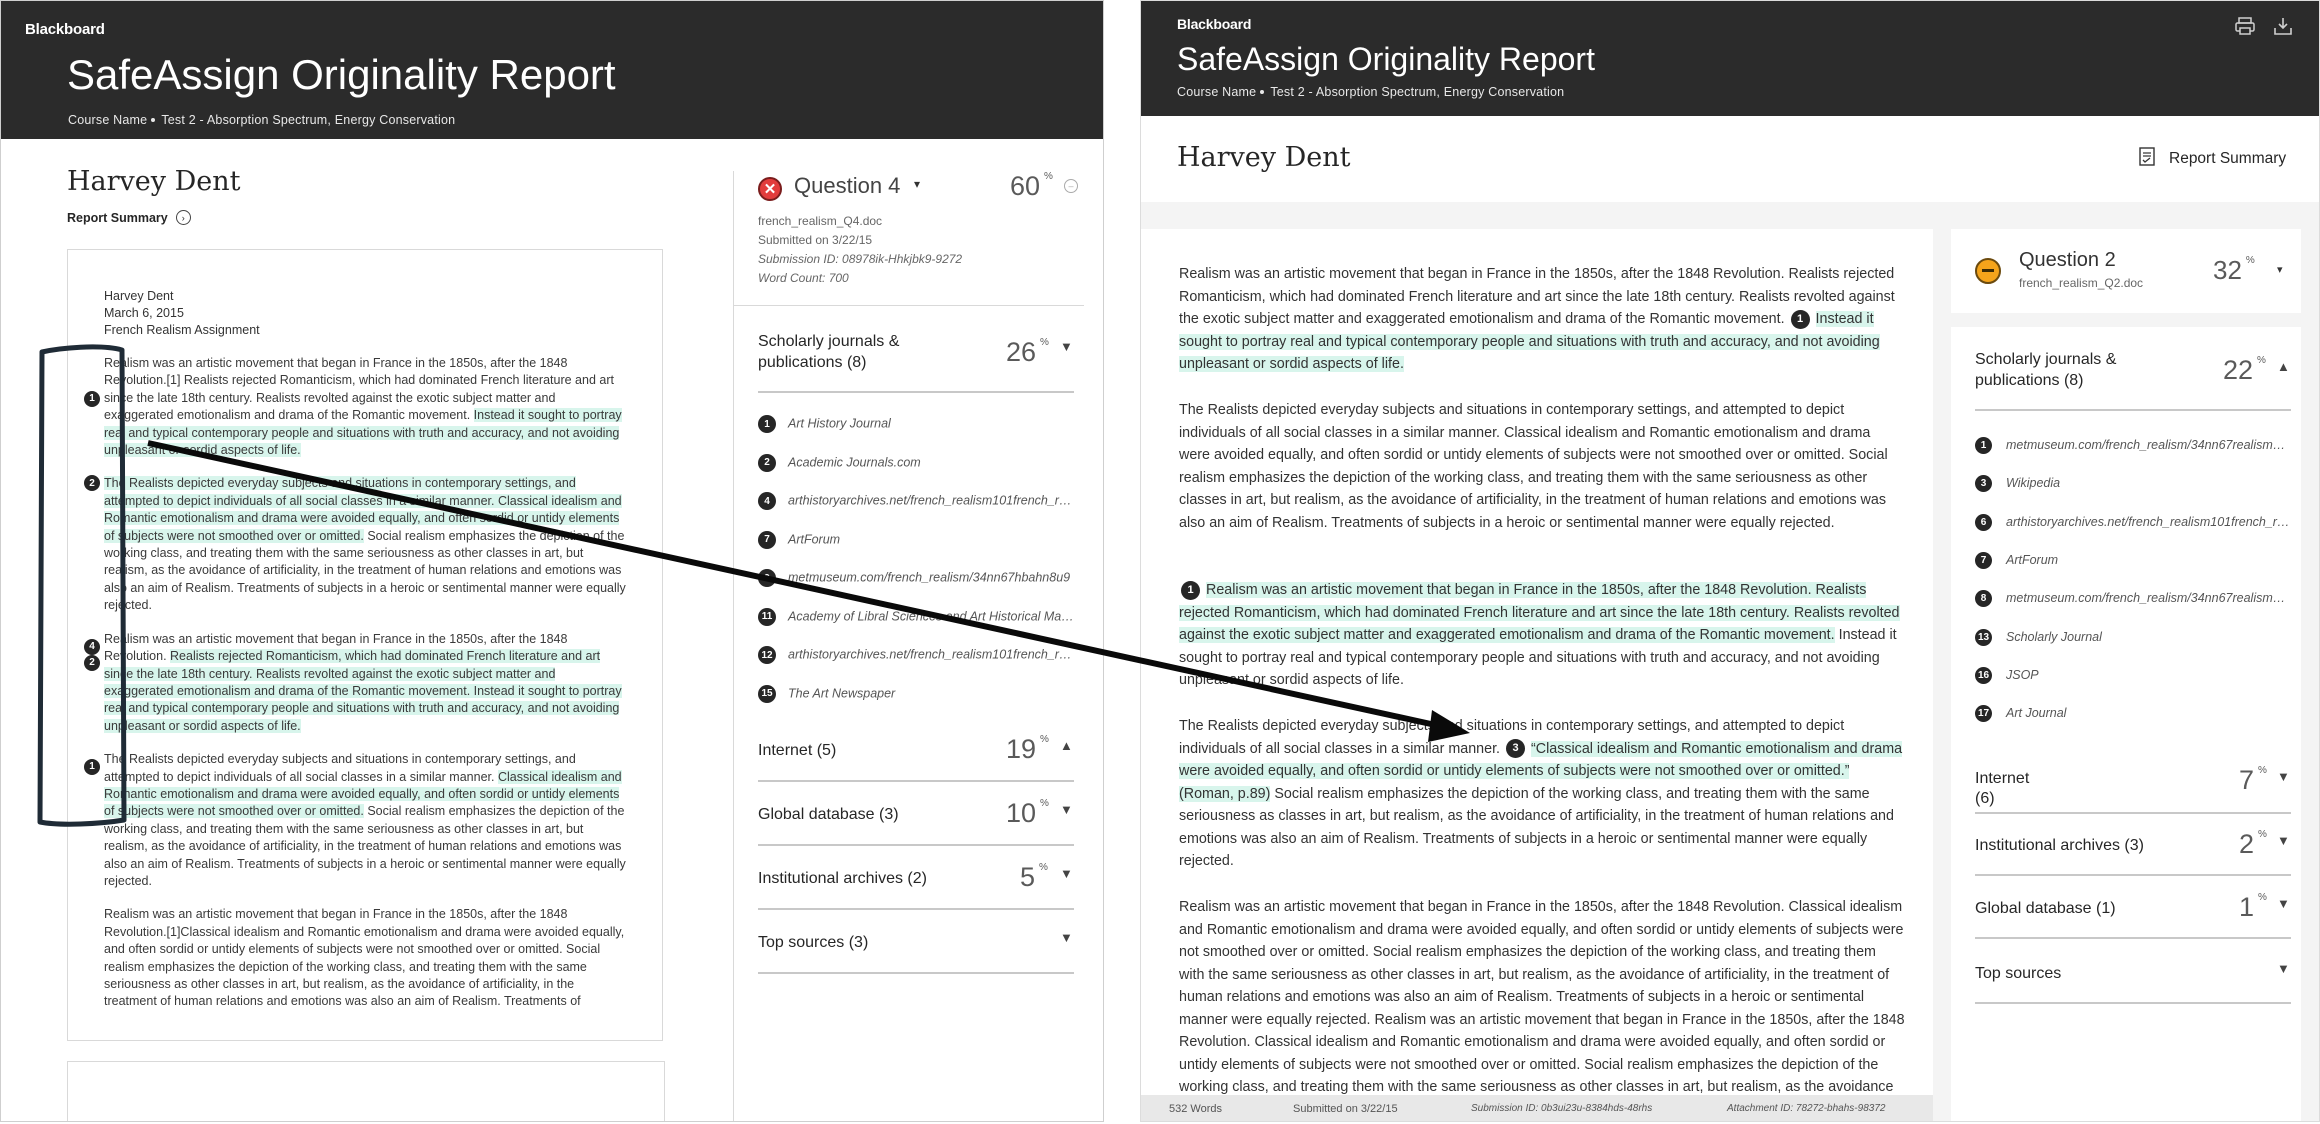  Describe the element at coordinates (847, 186) in the screenshot. I see `question-label: Question 4` at that location.